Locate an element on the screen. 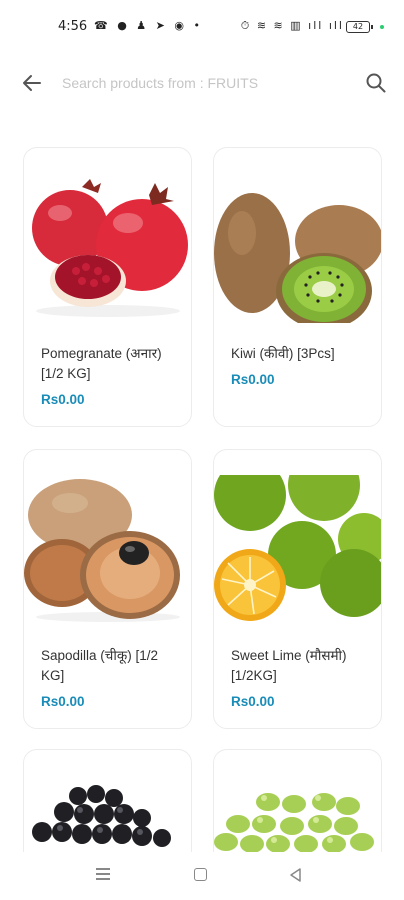 The width and height of the screenshot is (404, 900). nav-back-icon is located at coordinates (296, 875).